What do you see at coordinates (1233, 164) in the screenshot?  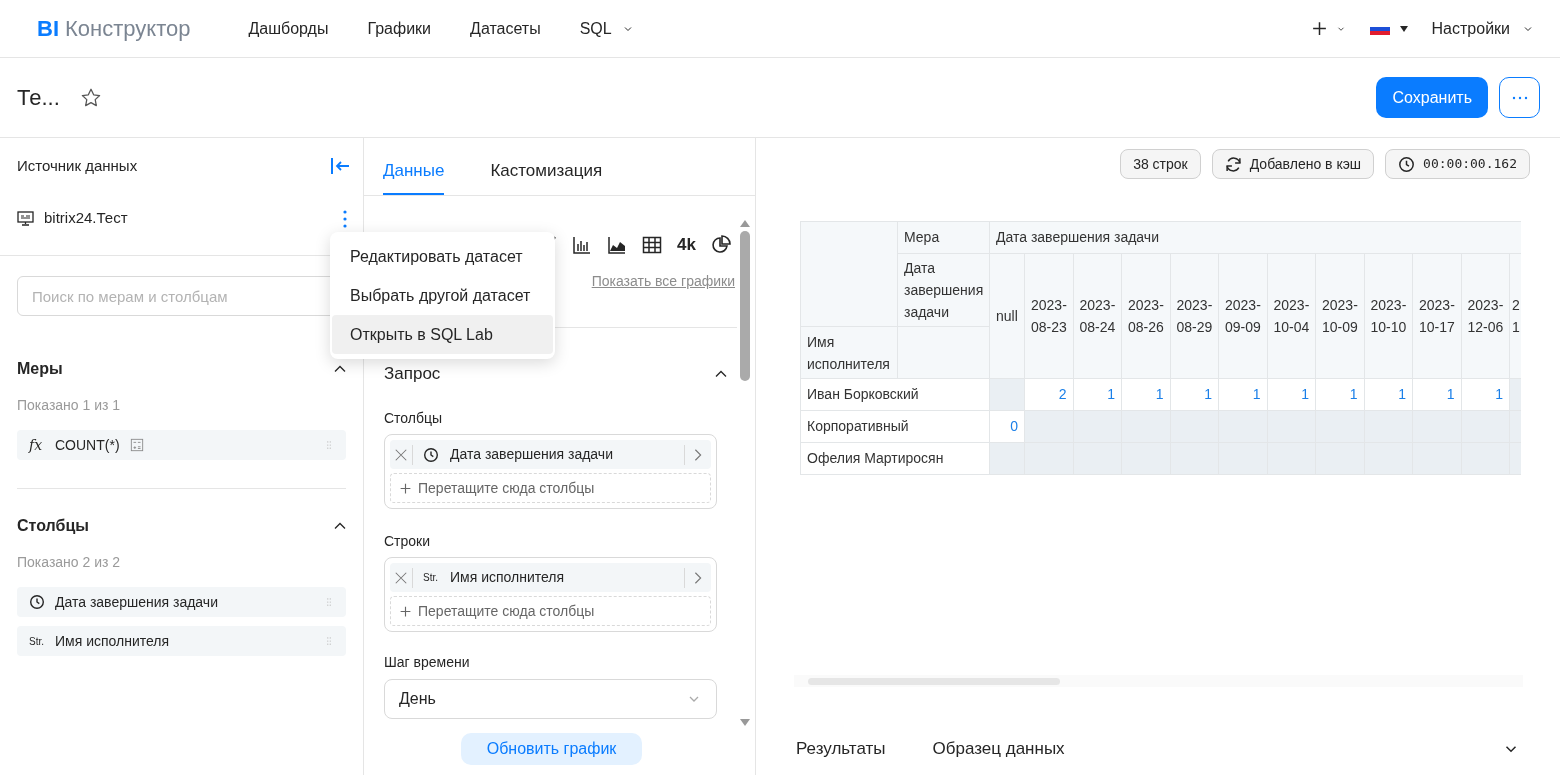 I see `refresh-icon` at bounding box center [1233, 164].